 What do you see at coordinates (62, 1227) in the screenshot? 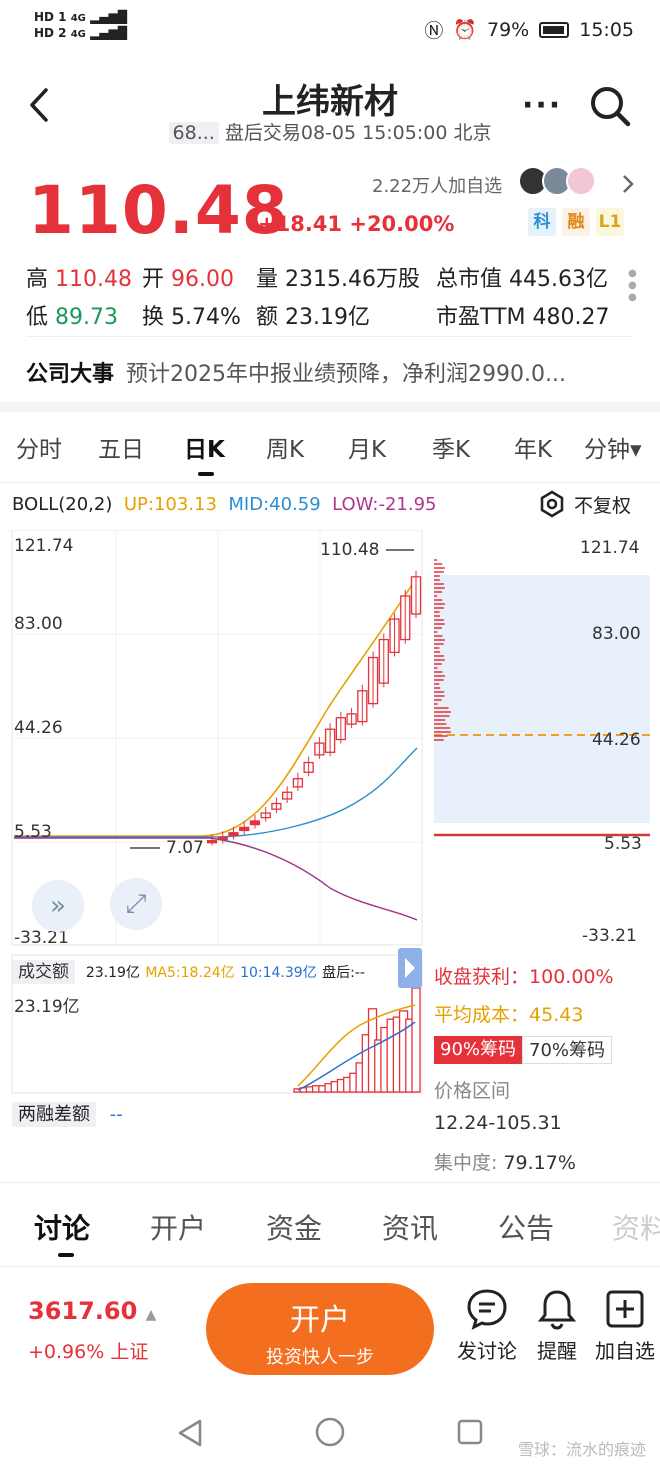
I see `tab-discussion: 讨论` at bounding box center [62, 1227].